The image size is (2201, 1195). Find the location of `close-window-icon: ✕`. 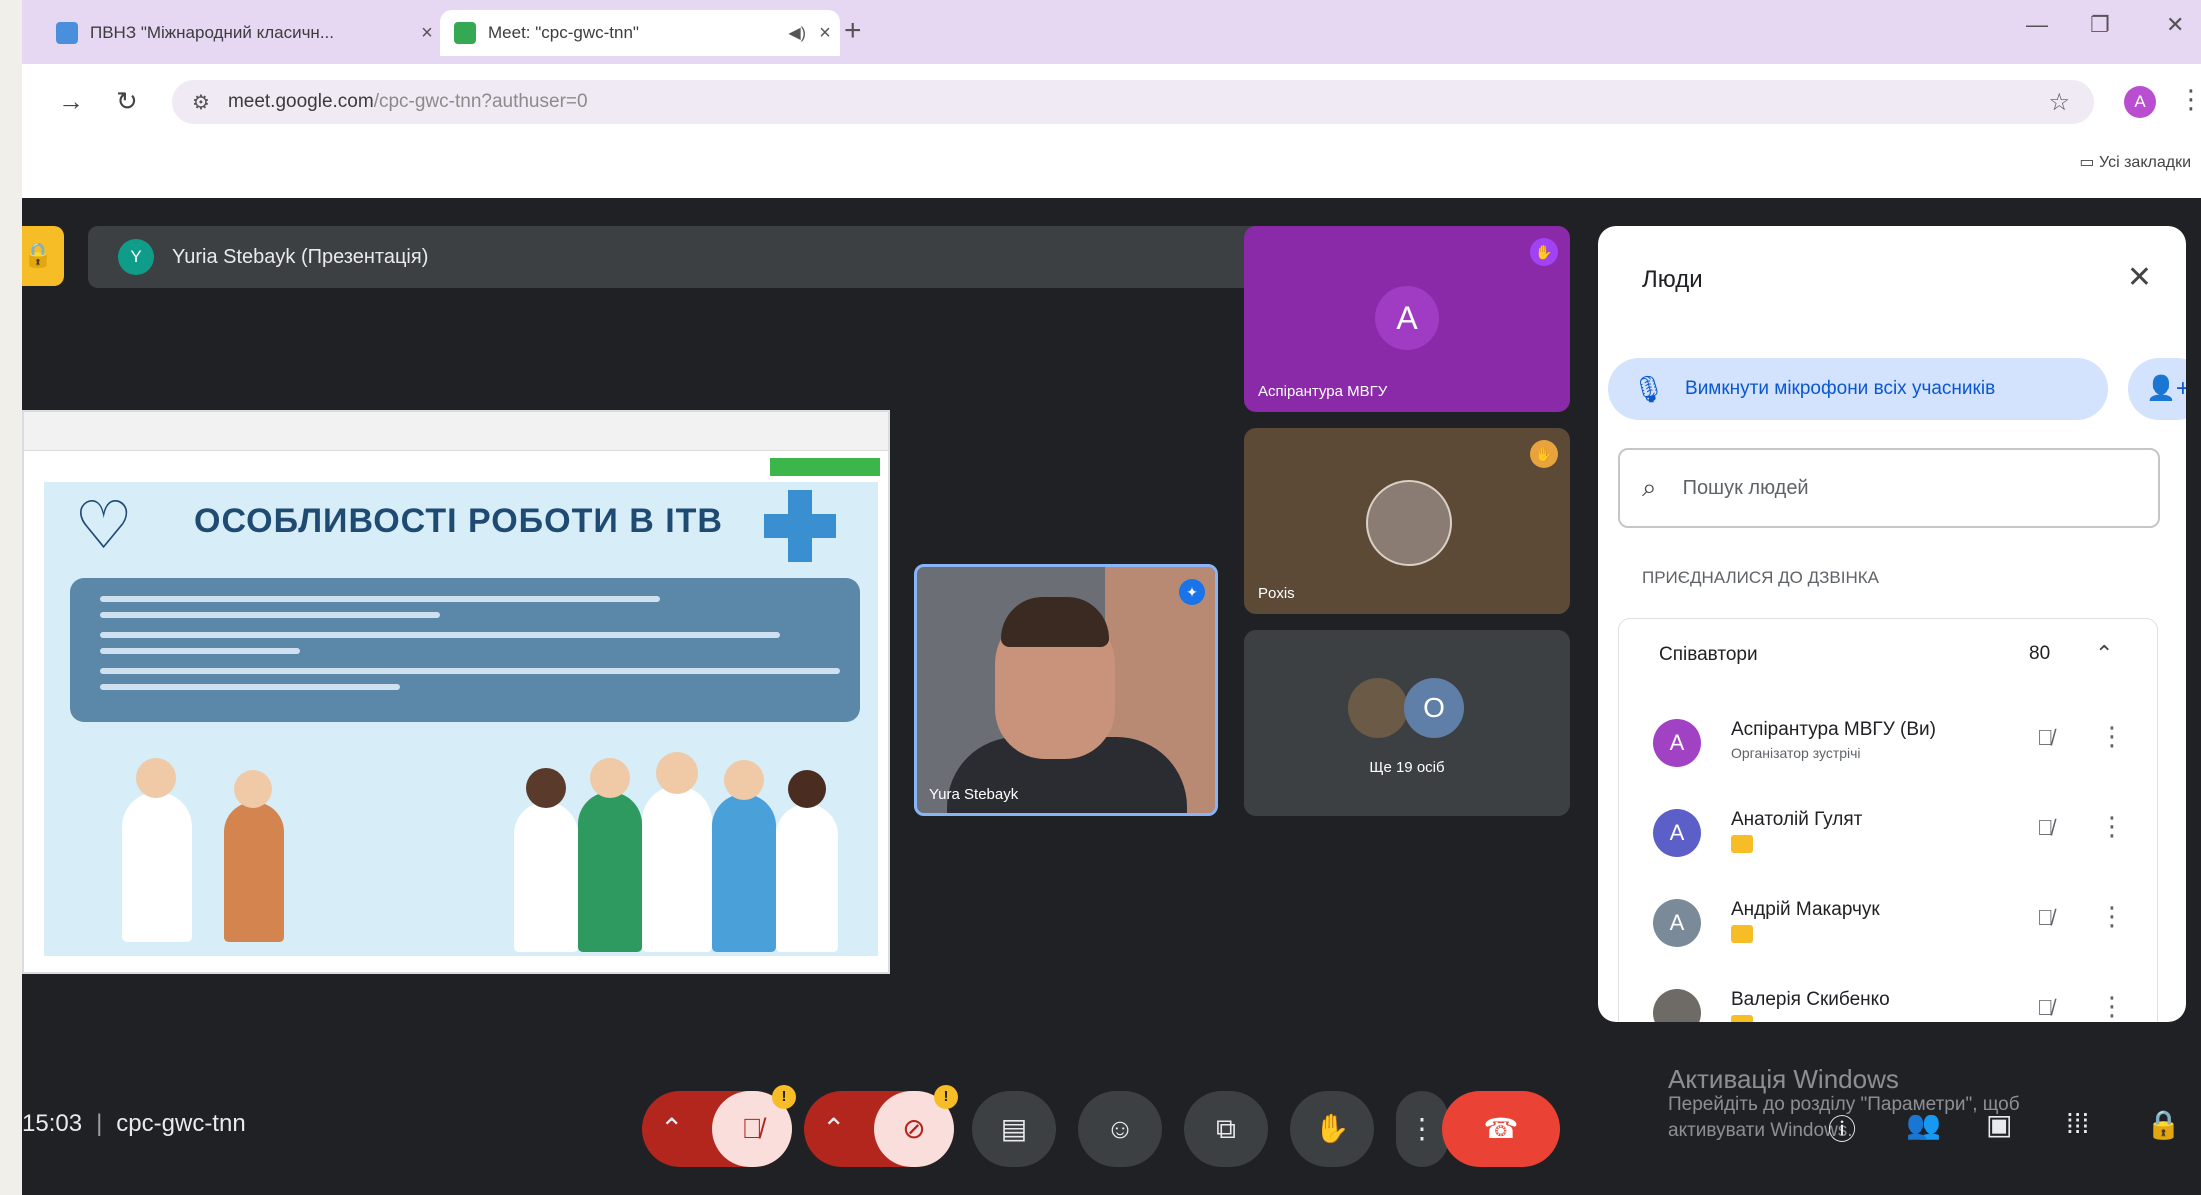

close-window-icon: ✕ is located at coordinates (2175, 25).